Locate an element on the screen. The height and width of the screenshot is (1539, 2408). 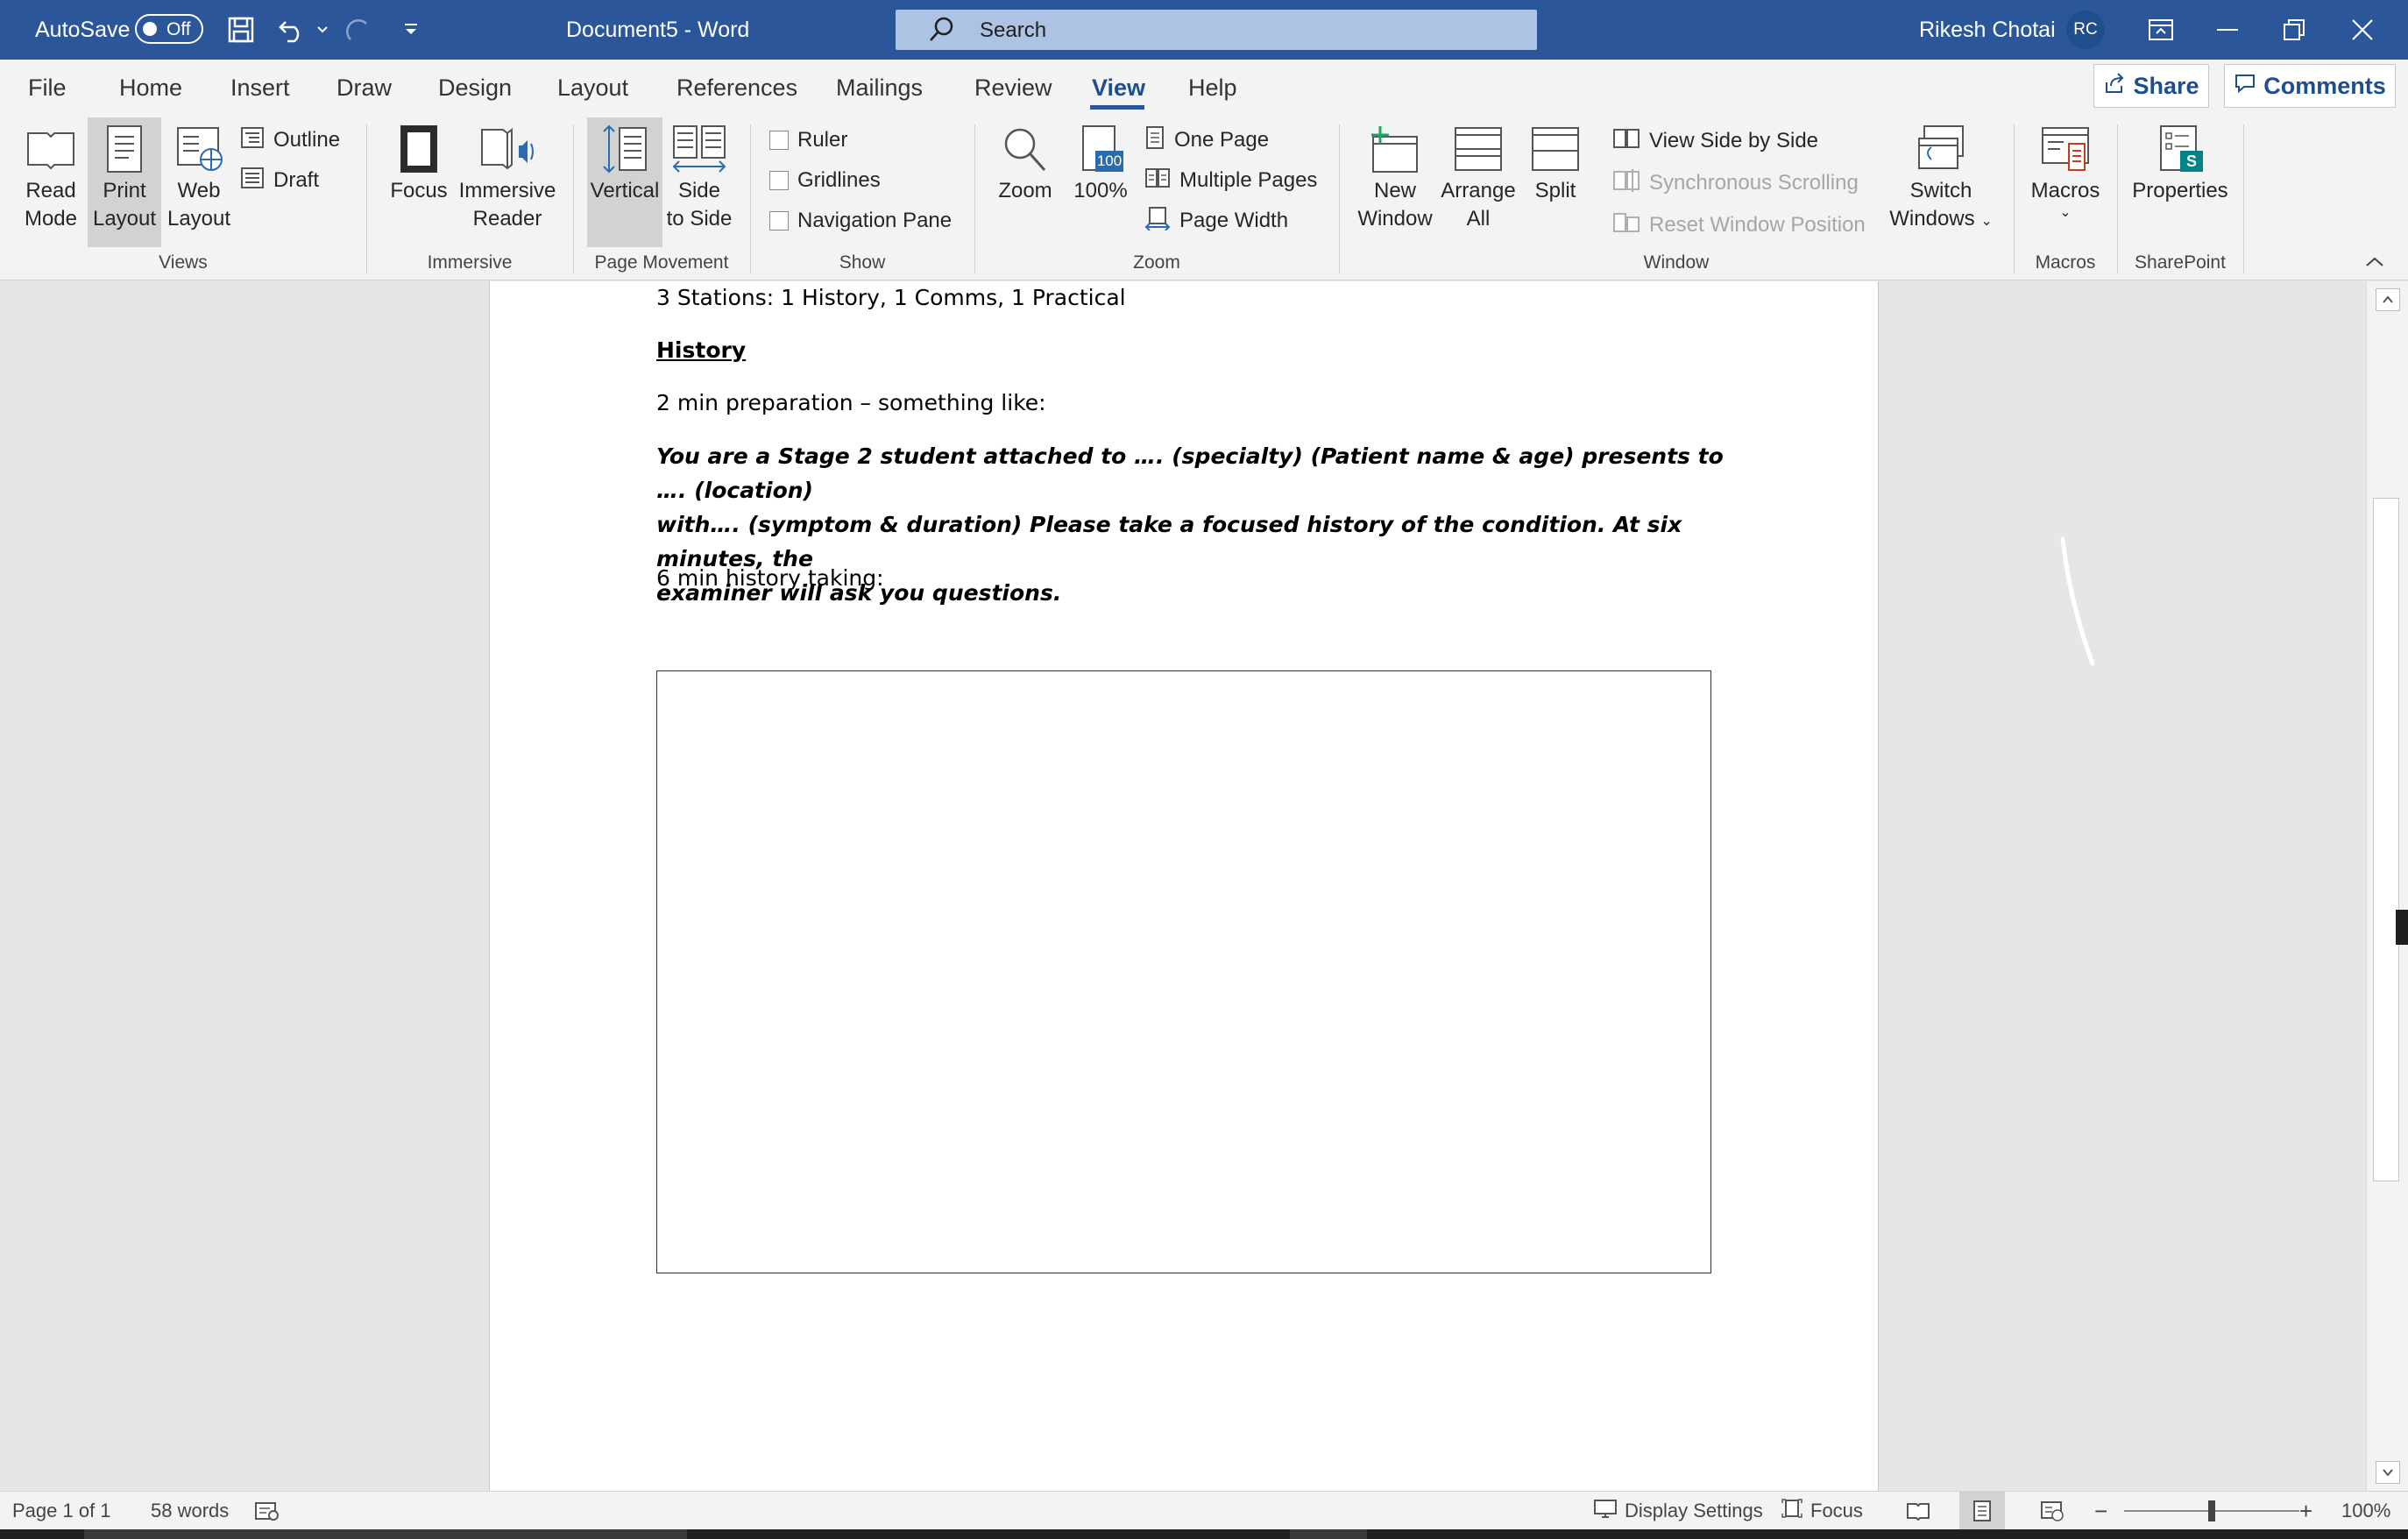
multiple-pages-button: Multiple Pages is located at coordinates (1230, 180).